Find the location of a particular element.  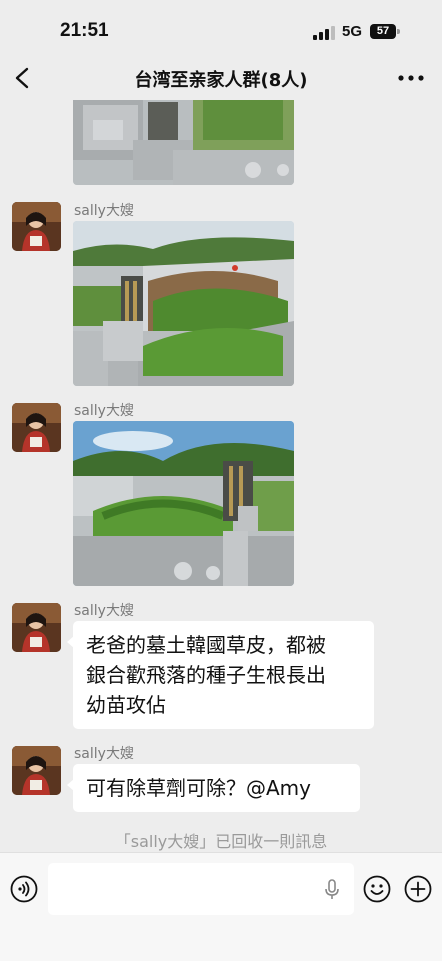

chat-title: 台湾至亲家人群(8人) is located at coordinates (221, 80).